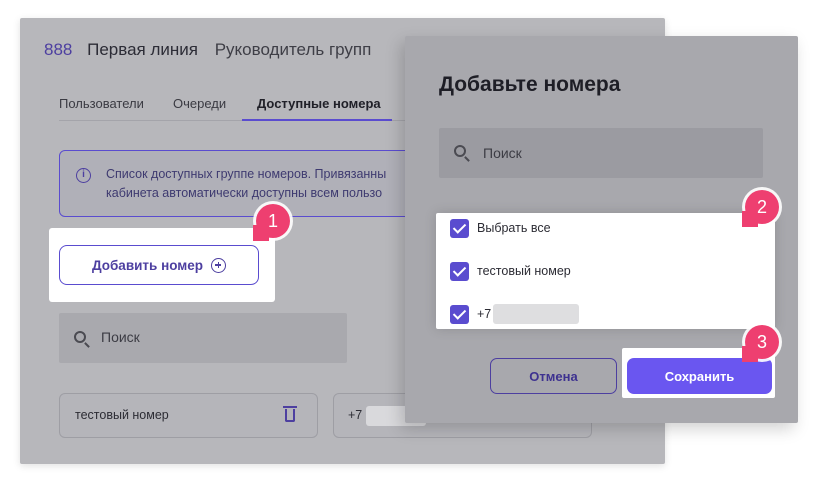  I want to click on option-label: +7, so click(484, 314).